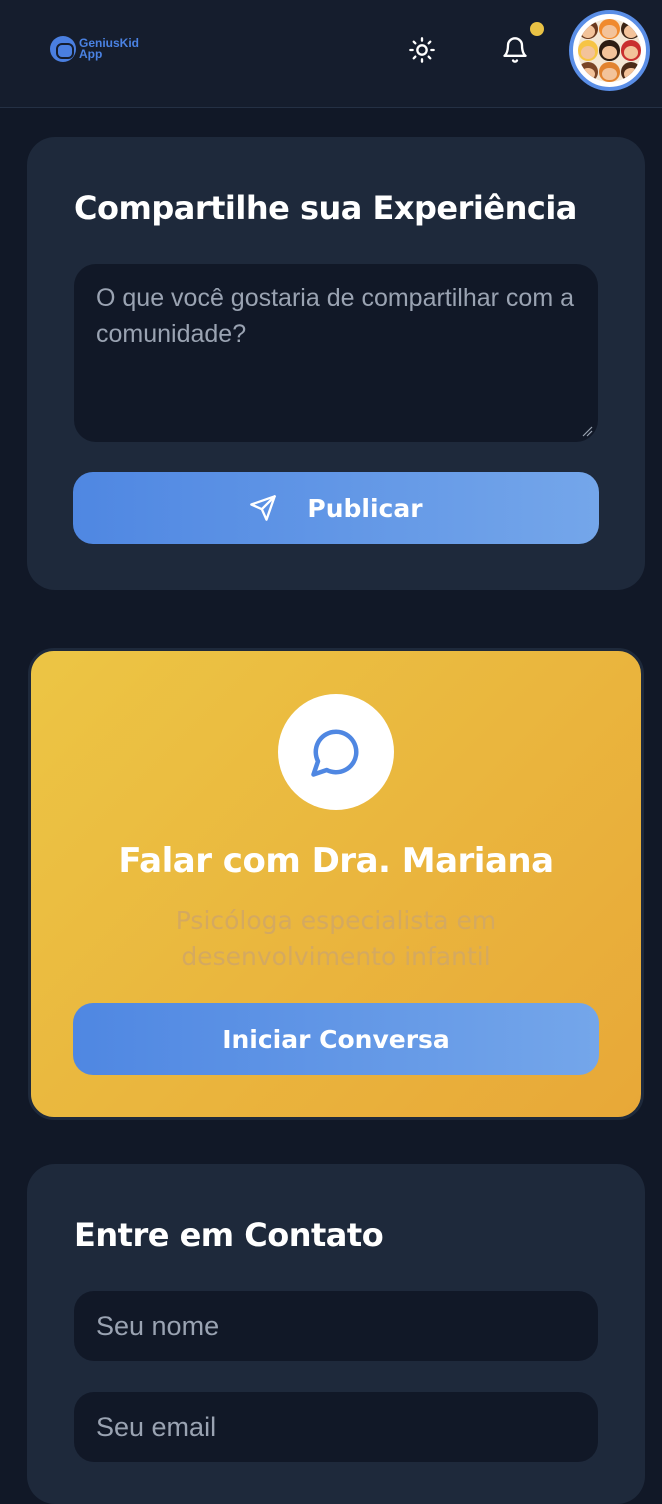  What do you see at coordinates (263, 508) in the screenshot?
I see `send-icon` at bounding box center [263, 508].